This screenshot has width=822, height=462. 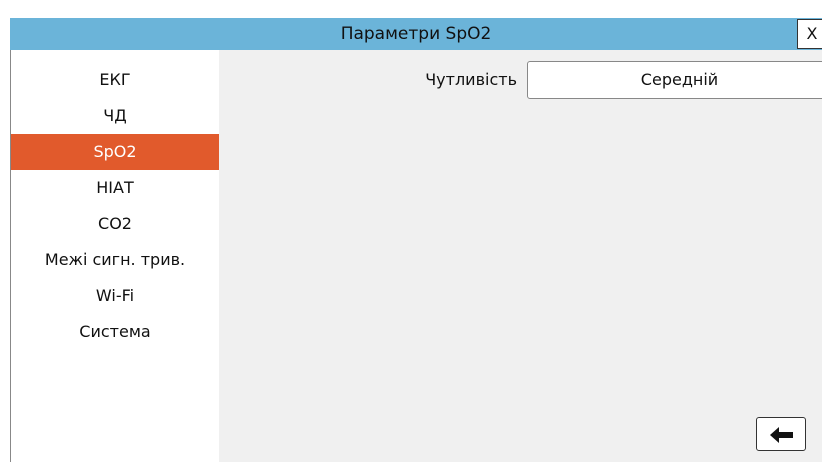 I want to click on sidebar-item-alarm-limits: Межі сигн. трив., so click(x=115, y=260).